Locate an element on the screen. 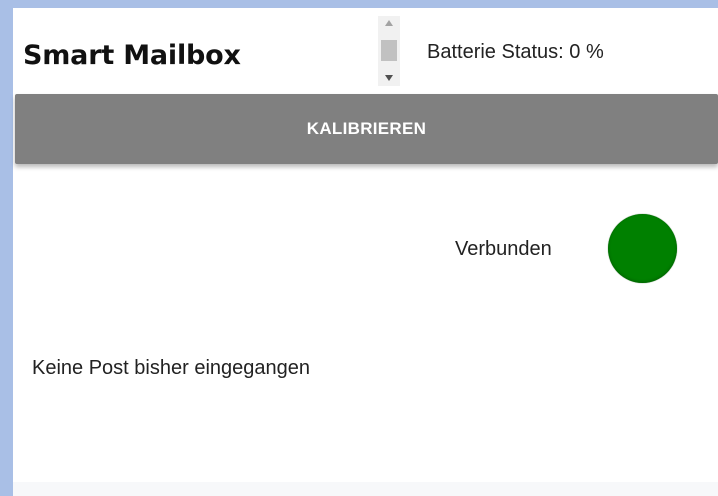  calibrate-button: KALIBRIEREN is located at coordinates (366, 129).